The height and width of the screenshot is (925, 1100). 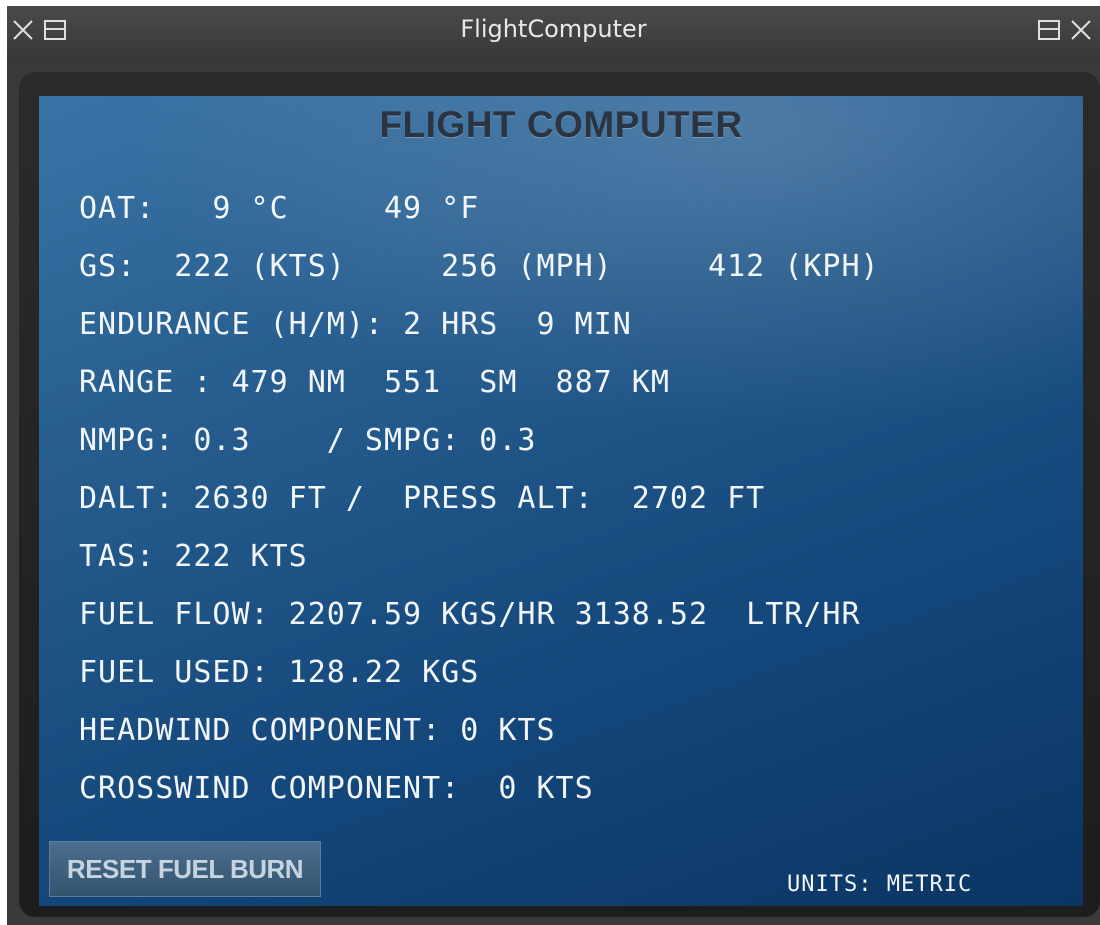 What do you see at coordinates (185, 869) in the screenshot?
I see `reset-fuel-burn-button: RESET FUEL BURN` at bounding box center [185, 869].